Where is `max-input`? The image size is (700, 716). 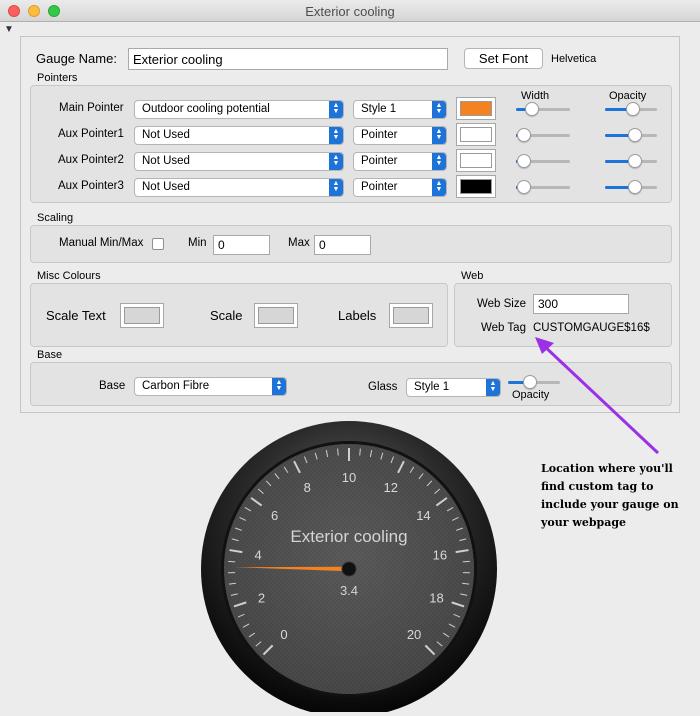 max-input is located at coordinates (342, 245).